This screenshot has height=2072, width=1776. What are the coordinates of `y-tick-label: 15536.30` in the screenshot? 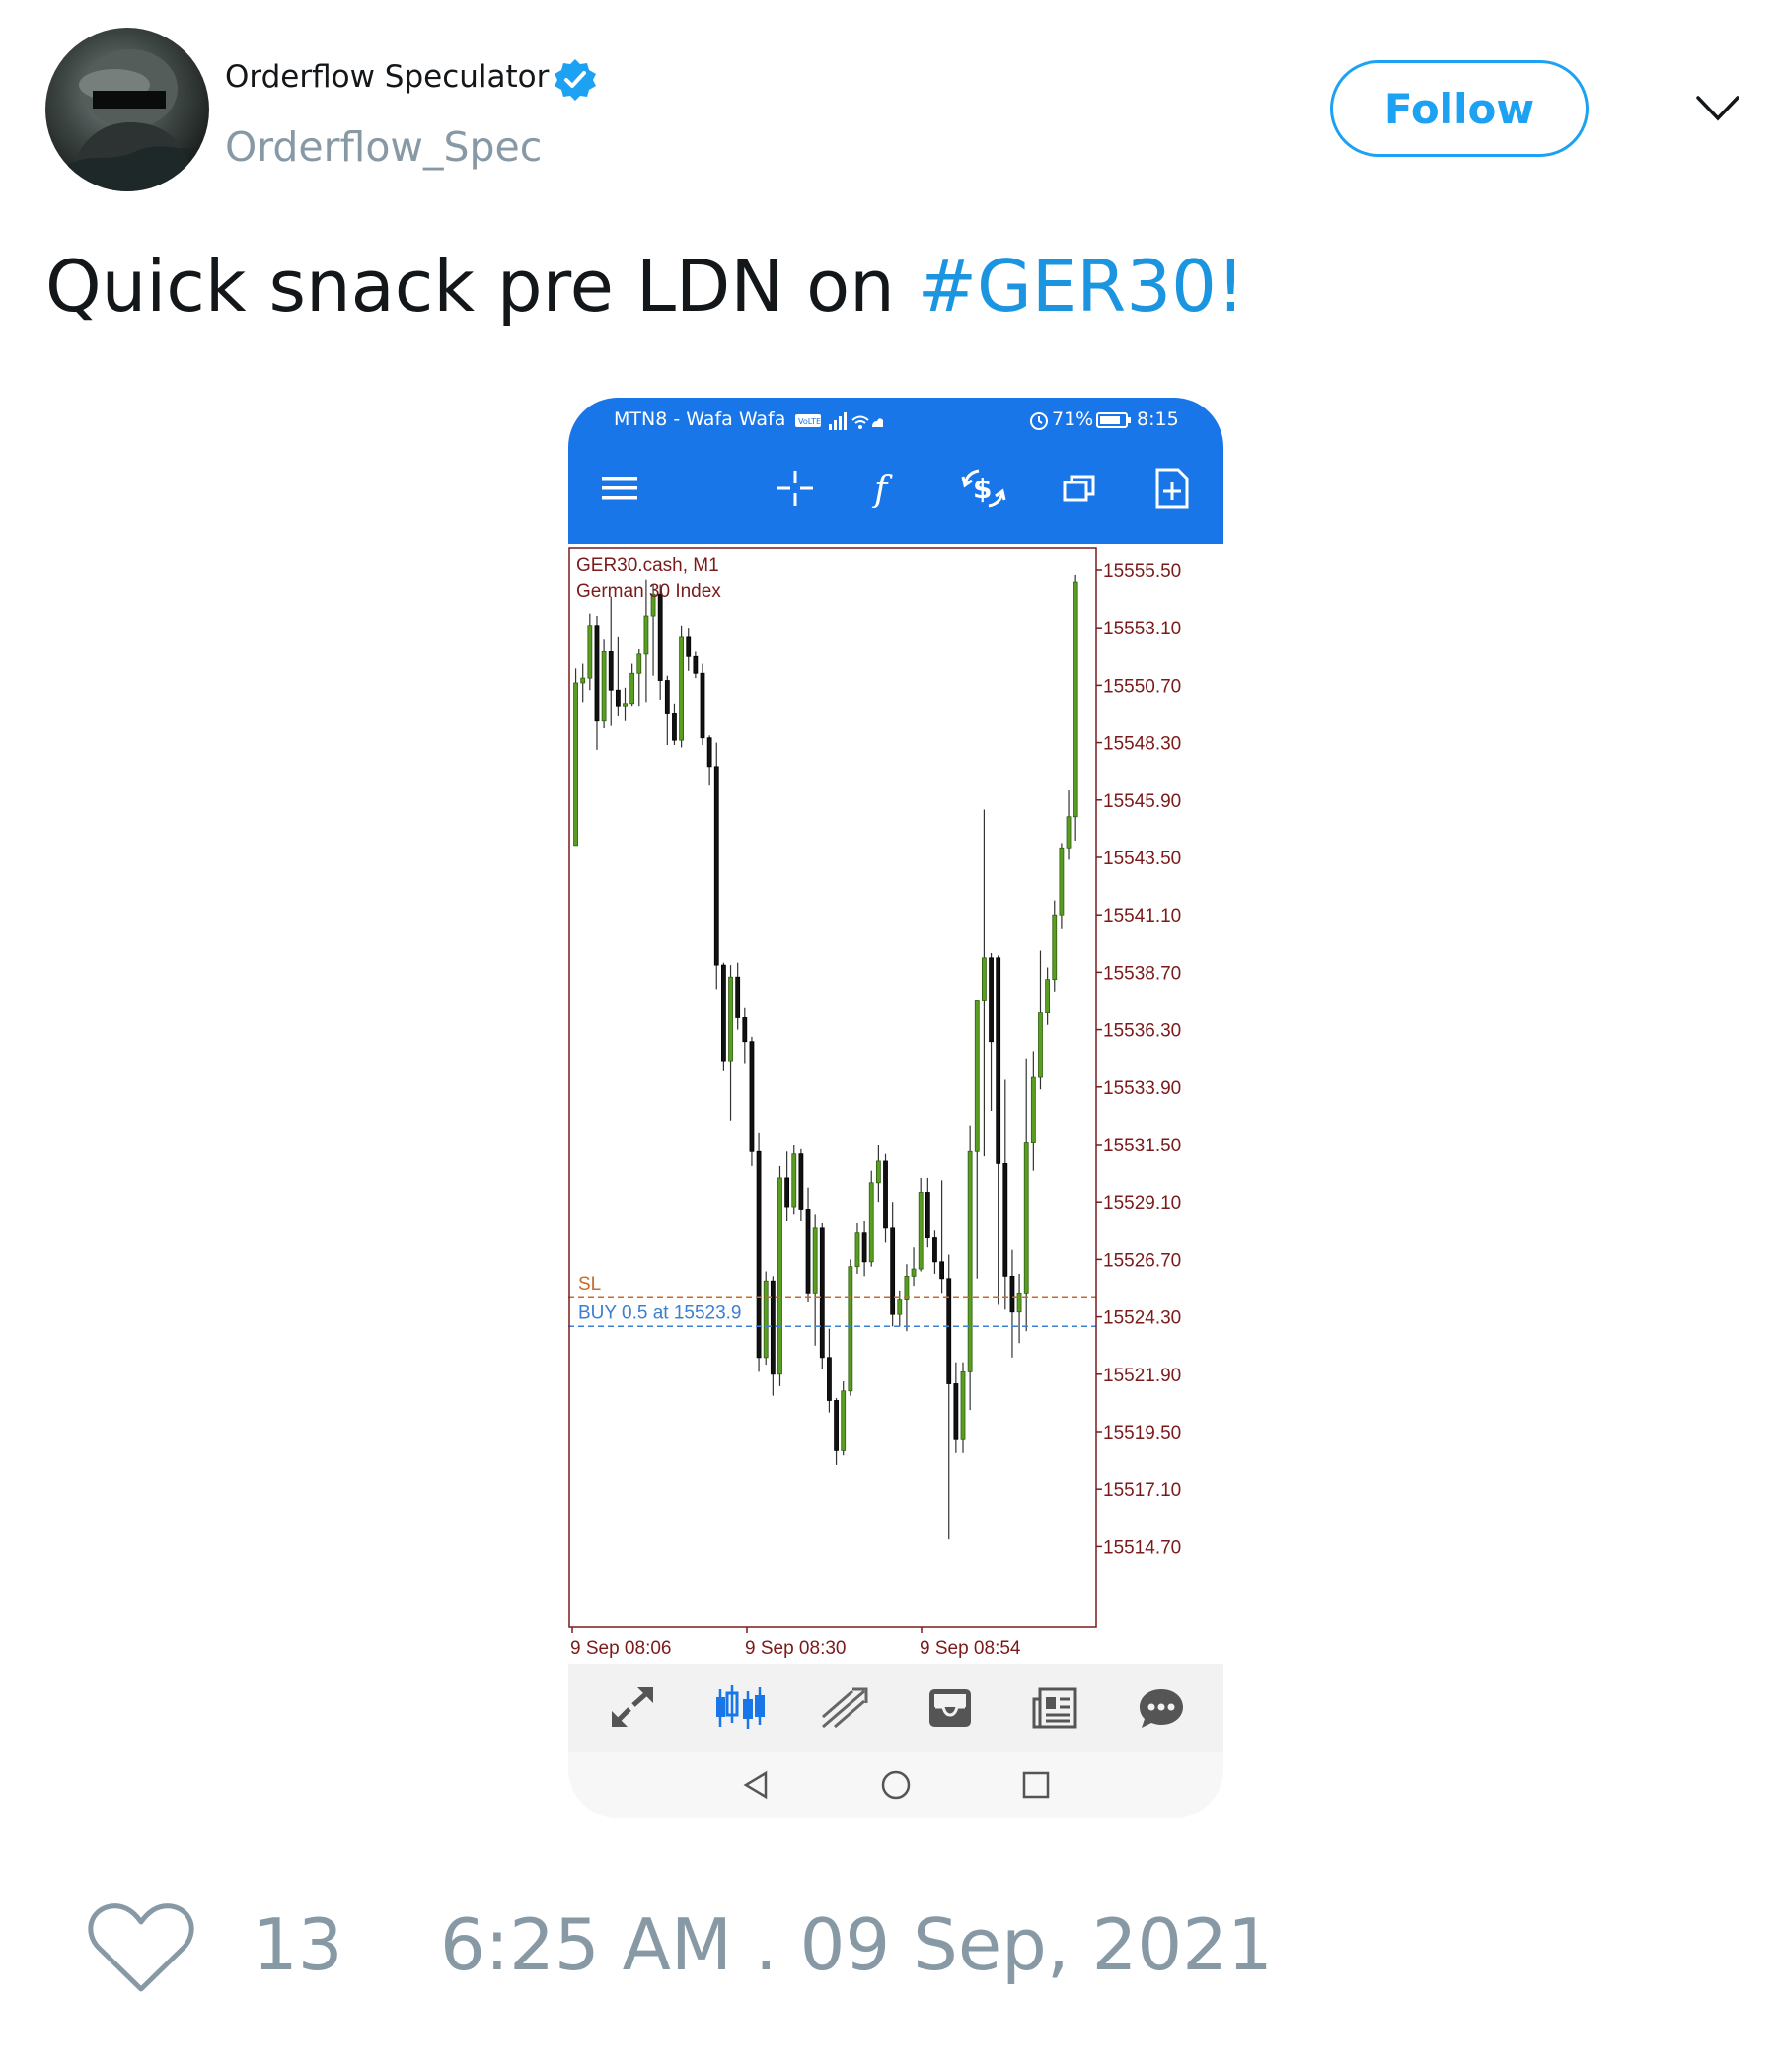 It's located at (1142, 1031).